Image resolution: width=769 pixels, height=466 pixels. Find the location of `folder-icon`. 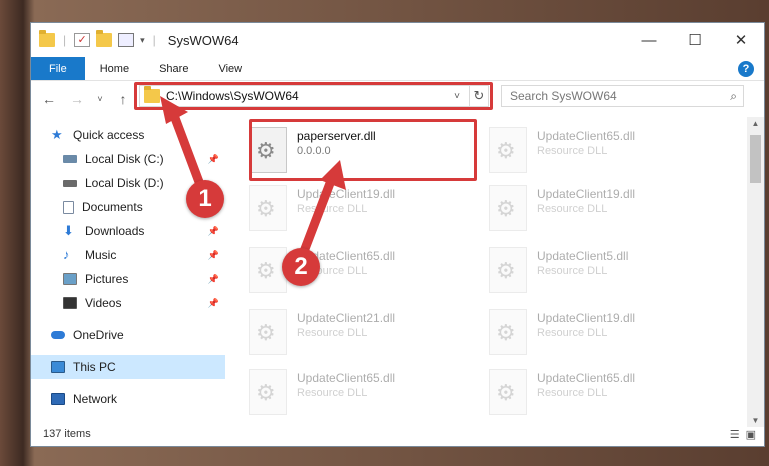

folder-icon is located at coordinates (47, 38).